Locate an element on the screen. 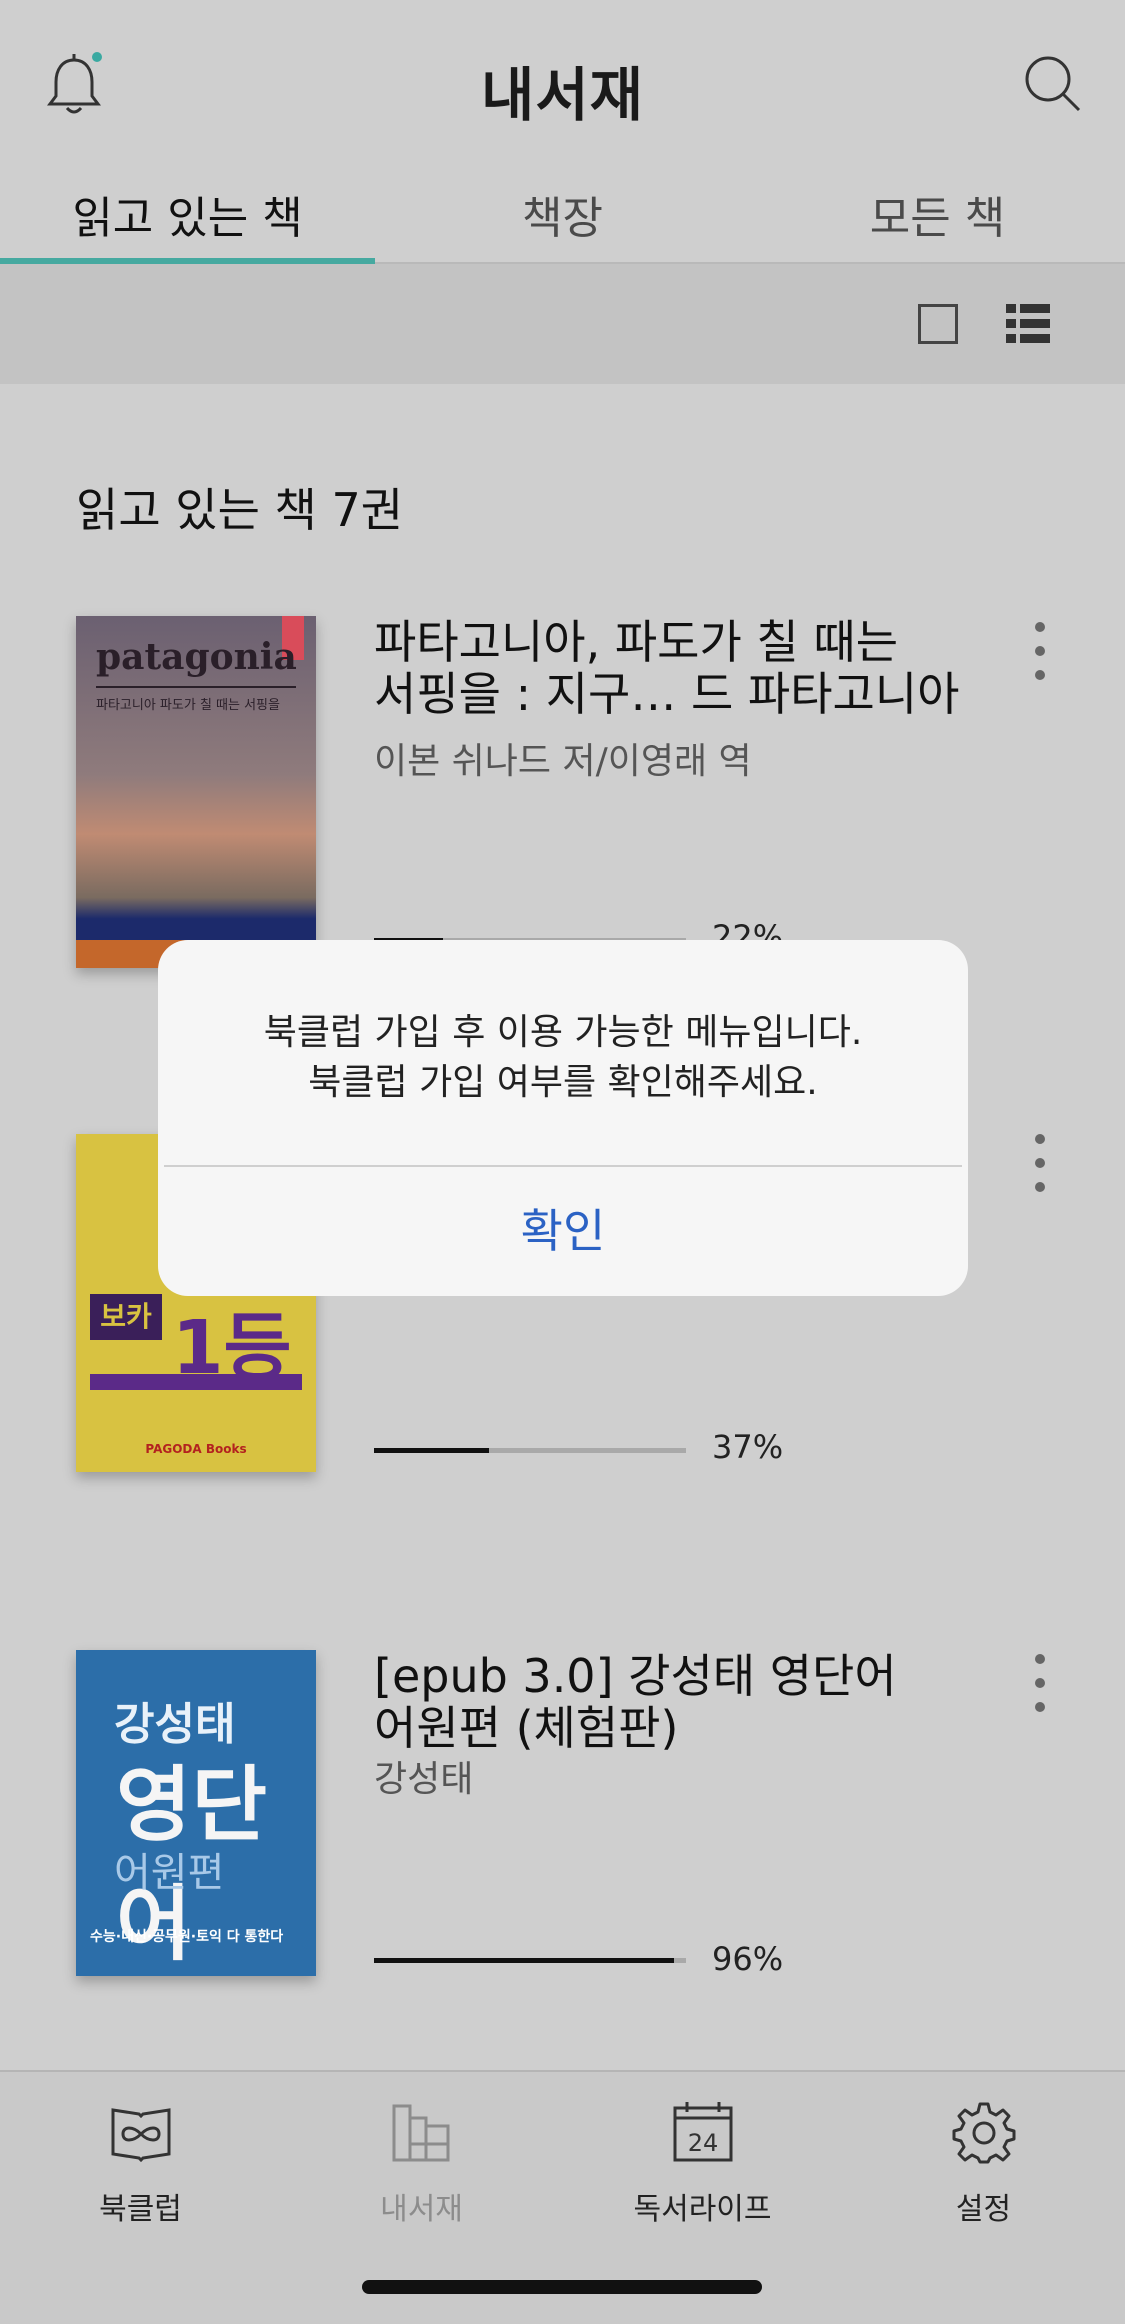 This screenshot has width=1125, height=2324. nav-settings: 설정 is located at coordinates (983, 2164).